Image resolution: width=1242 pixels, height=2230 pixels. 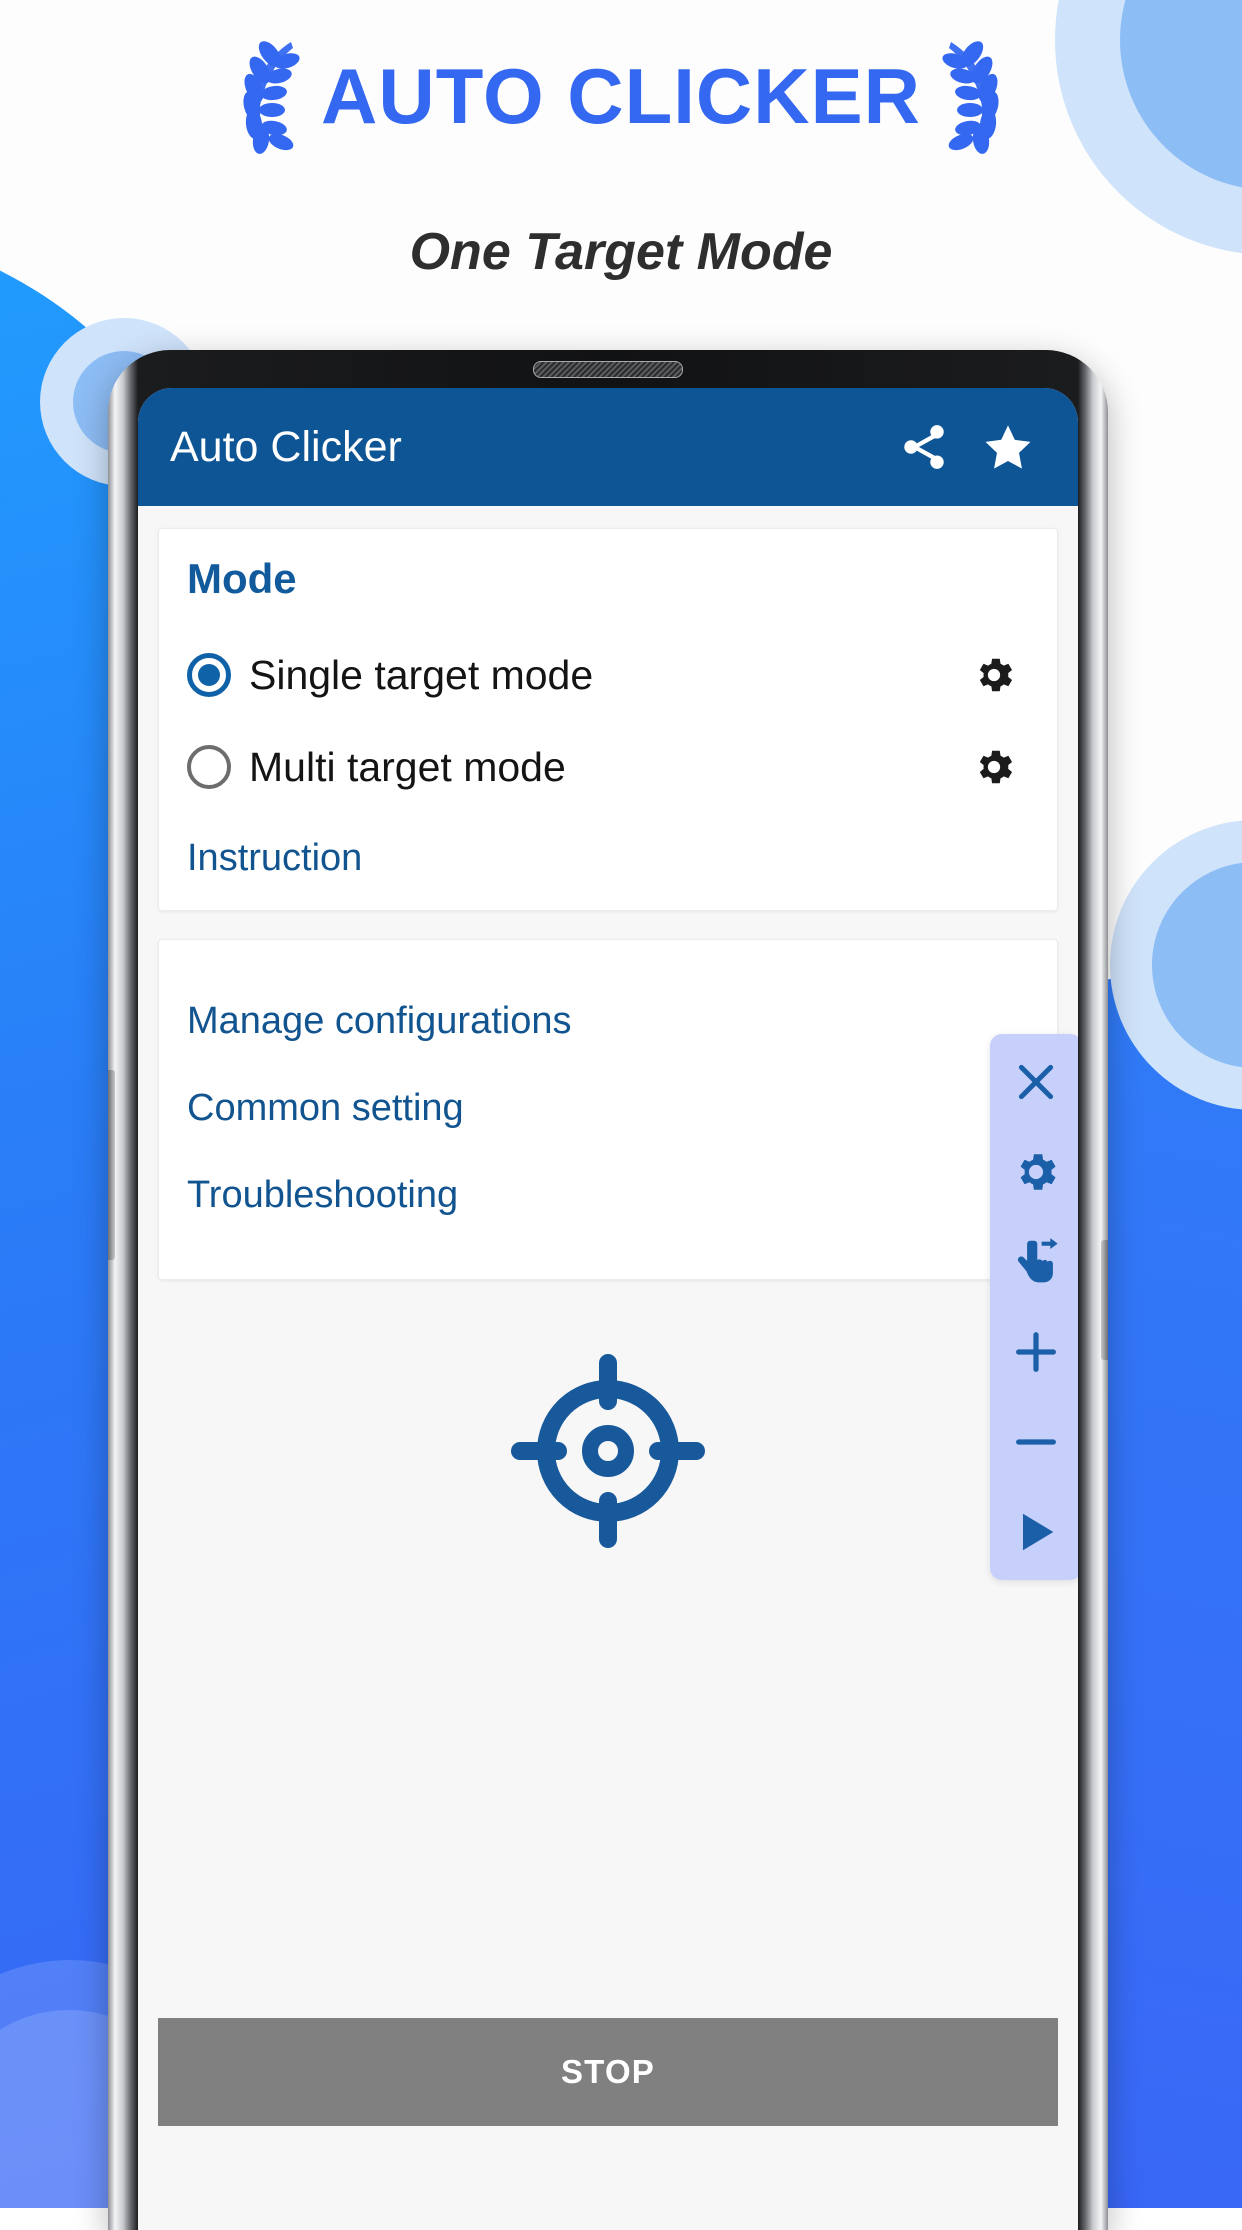 I want to click on minus-icon, so click(x=1036, y=1442).